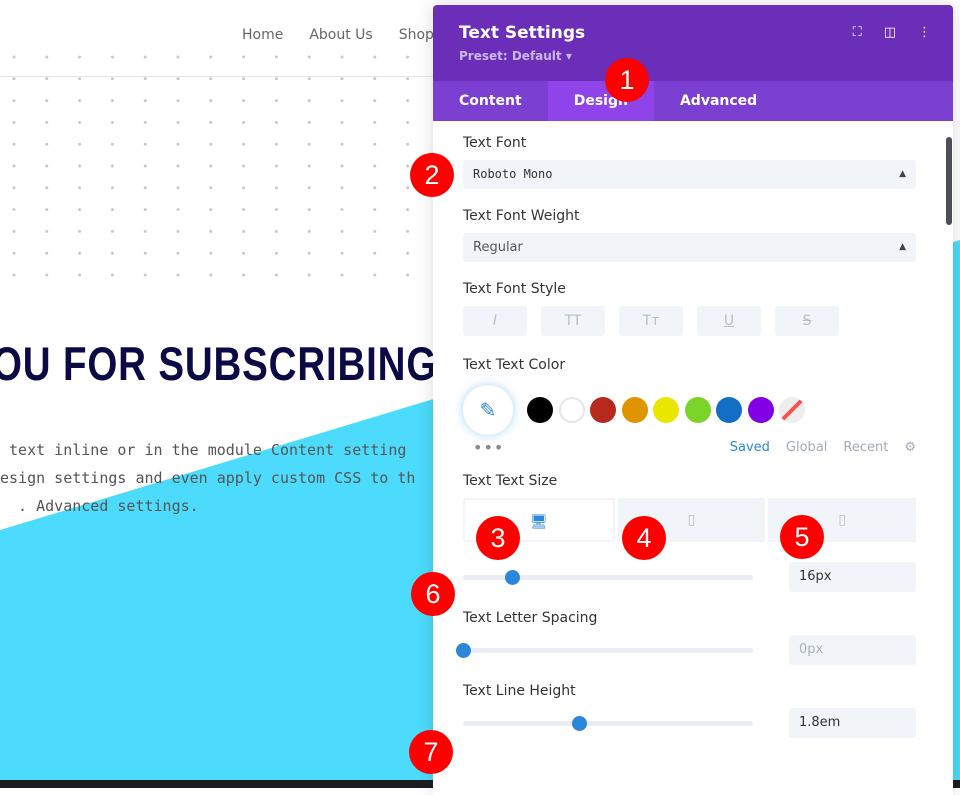 This screenshot has height=795, width=960. Describe the element at coordinates (924, 32) in the screenshot. I see `more-vertical-icon: ⋮` at that location.